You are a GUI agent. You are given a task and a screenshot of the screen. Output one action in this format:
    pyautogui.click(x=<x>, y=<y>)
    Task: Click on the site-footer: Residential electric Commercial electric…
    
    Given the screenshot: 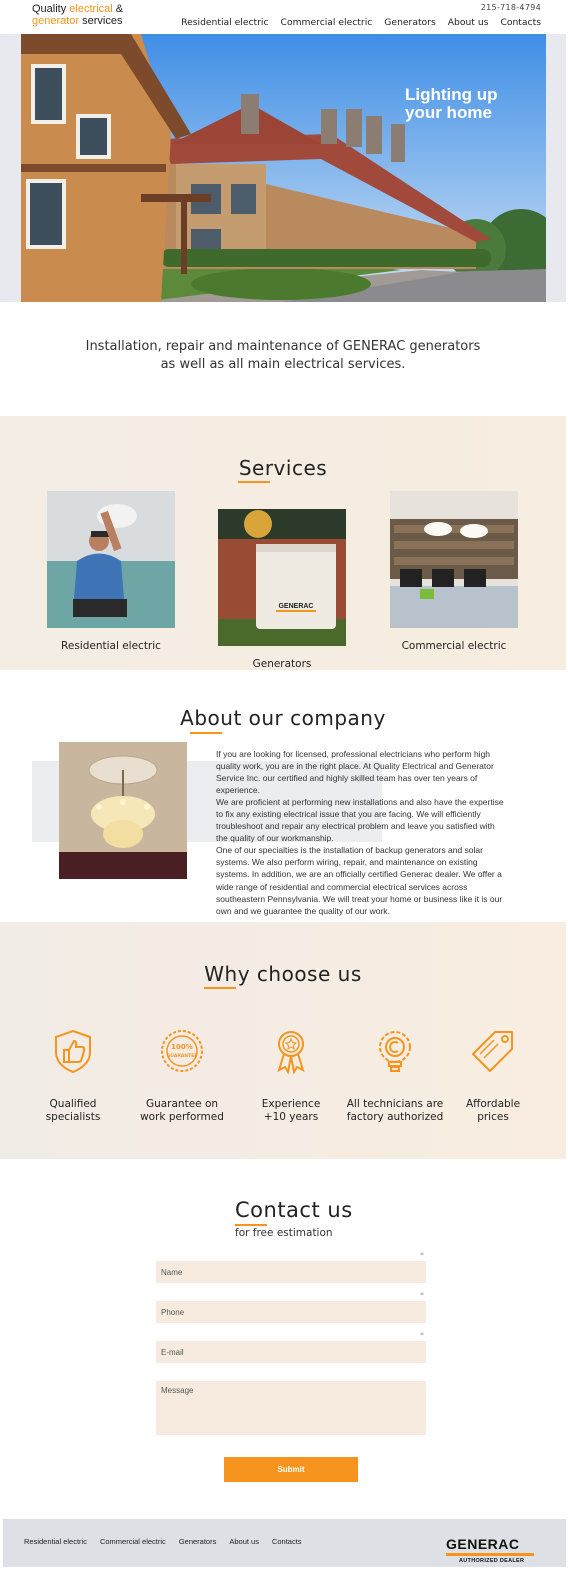 What is the action you would take?
    pyautogui.click(x=284, y=1543)
    